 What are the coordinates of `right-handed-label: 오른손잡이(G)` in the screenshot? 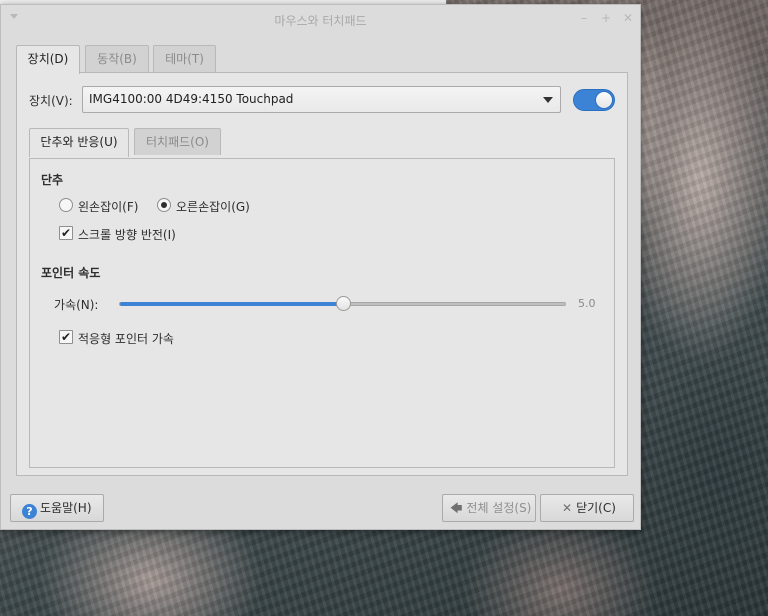 It's located at (213, 206).